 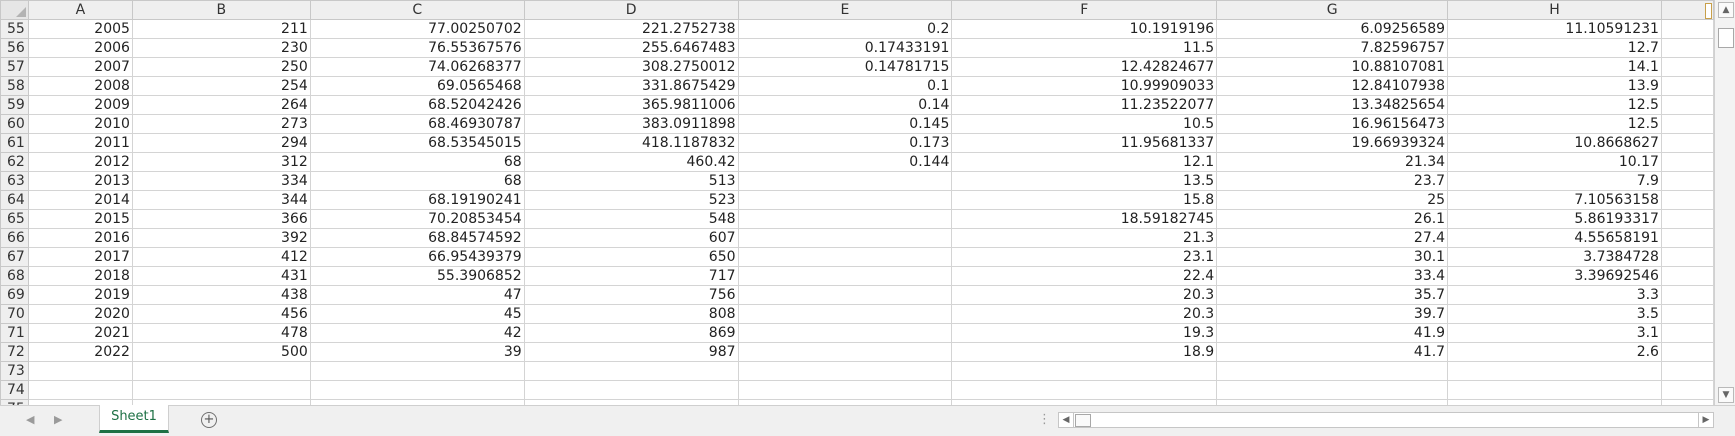 I want to click on cell-e: 0.144, so click(x=845, y=162).